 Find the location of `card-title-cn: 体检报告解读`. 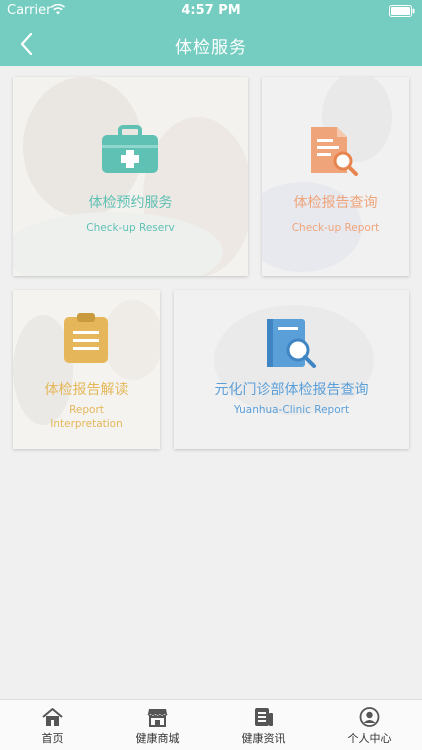

card-title-cn: 体检报告解读 is located at coordinates (86, 390).